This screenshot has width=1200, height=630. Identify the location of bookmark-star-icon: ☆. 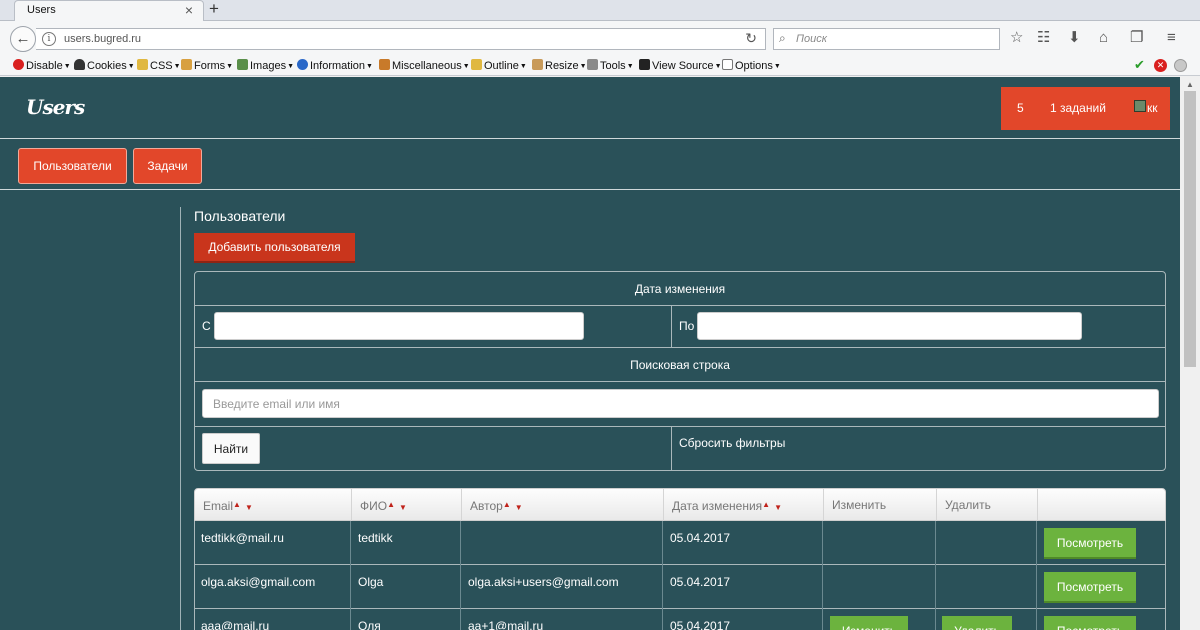
(1016, 38).